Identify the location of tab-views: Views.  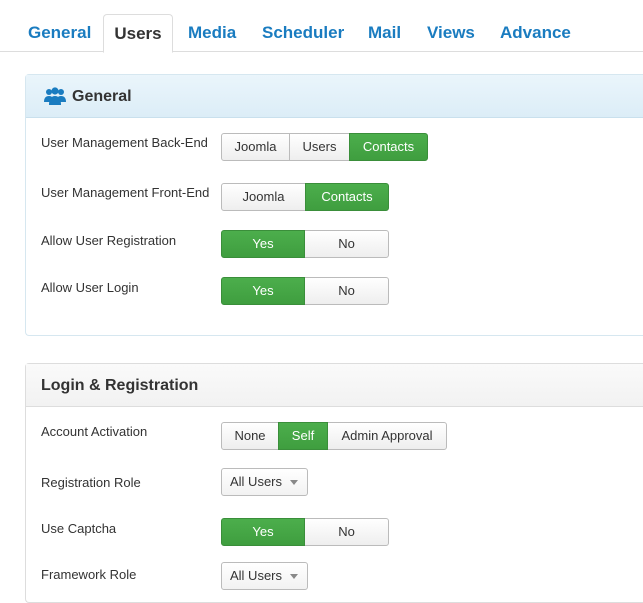
(451, 33).